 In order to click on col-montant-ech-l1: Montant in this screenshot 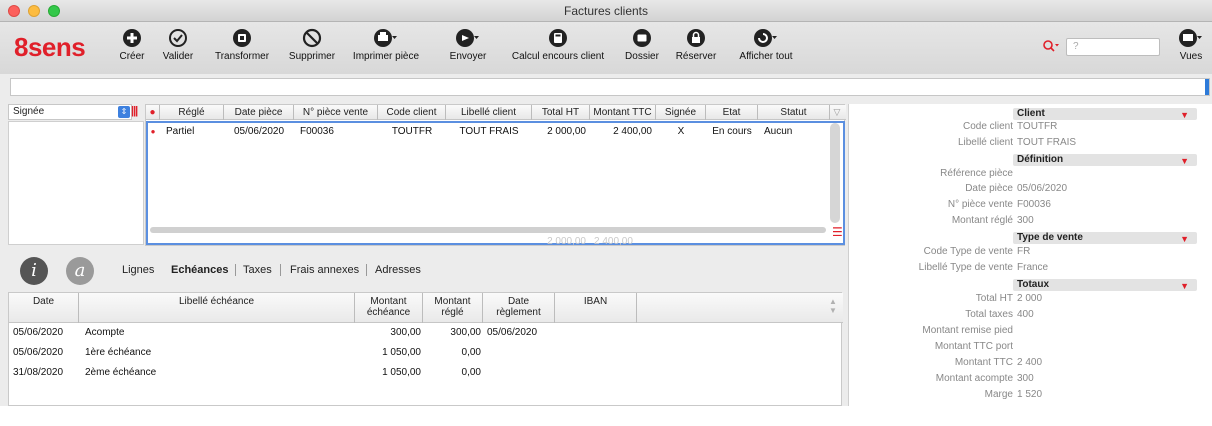, I will do `click(388, 301)`.